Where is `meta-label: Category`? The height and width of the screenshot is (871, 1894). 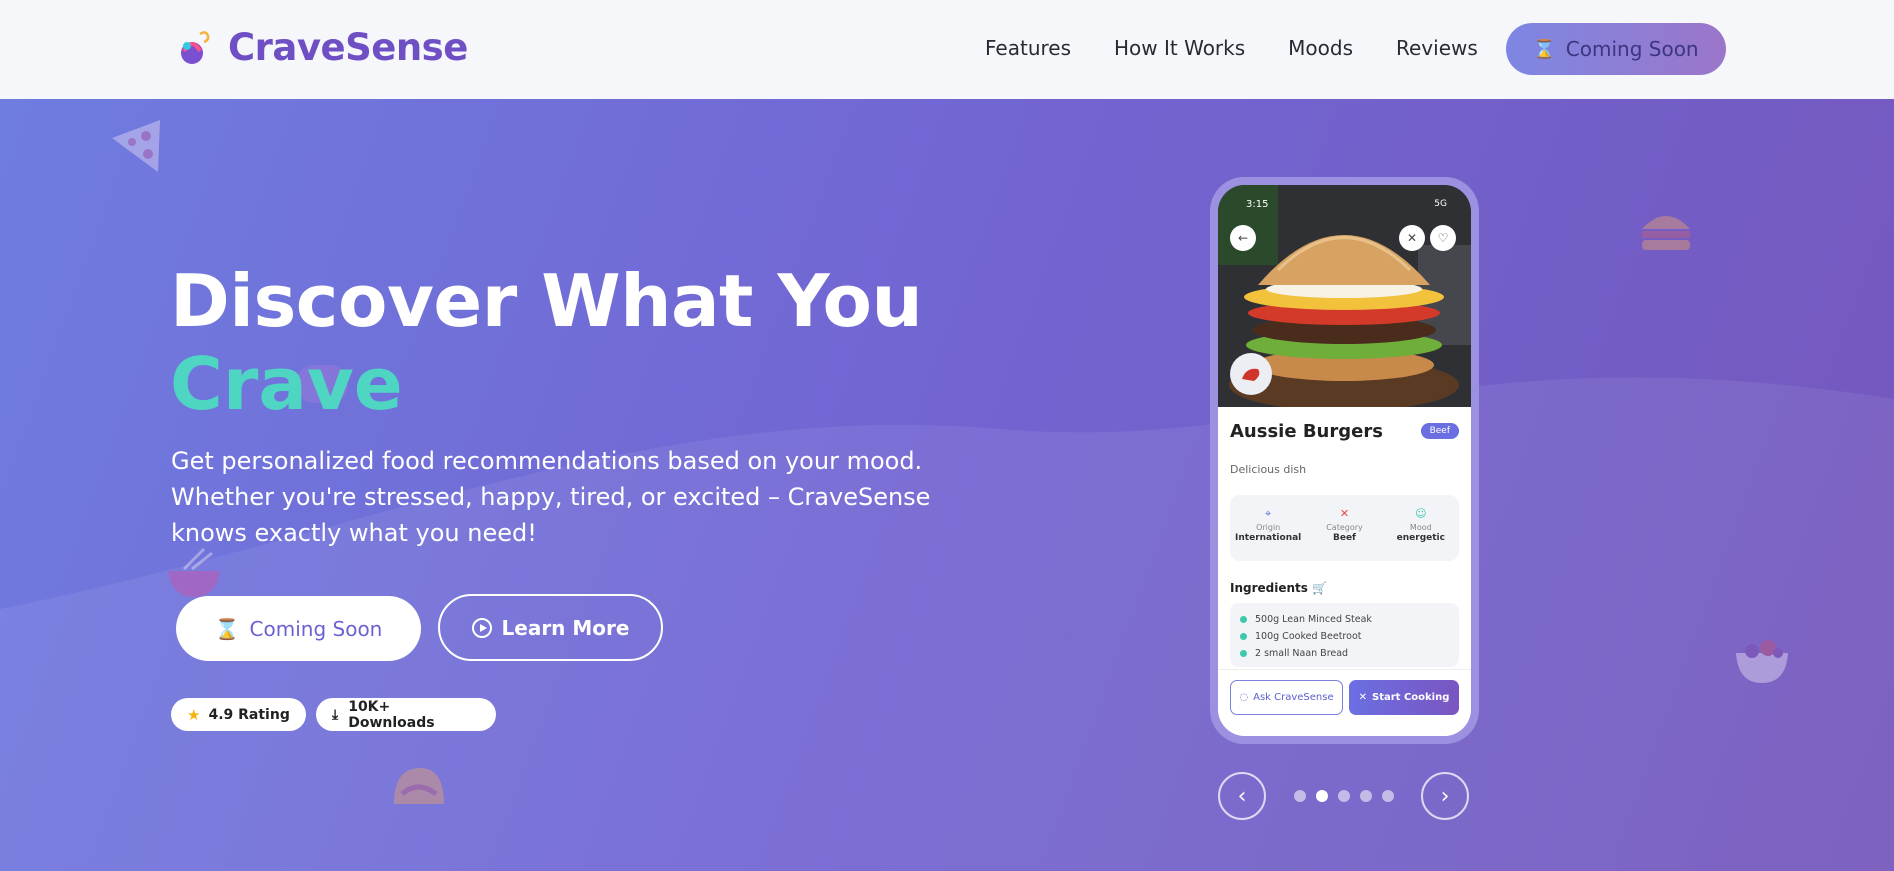
meta-label: Category is located at coordinates (1344, 527).